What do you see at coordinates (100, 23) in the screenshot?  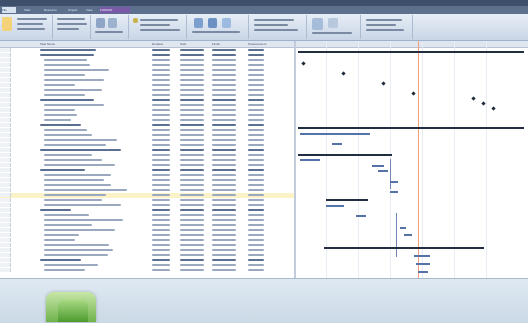 I see `schedule-icon` at bounding box center [100, 23].